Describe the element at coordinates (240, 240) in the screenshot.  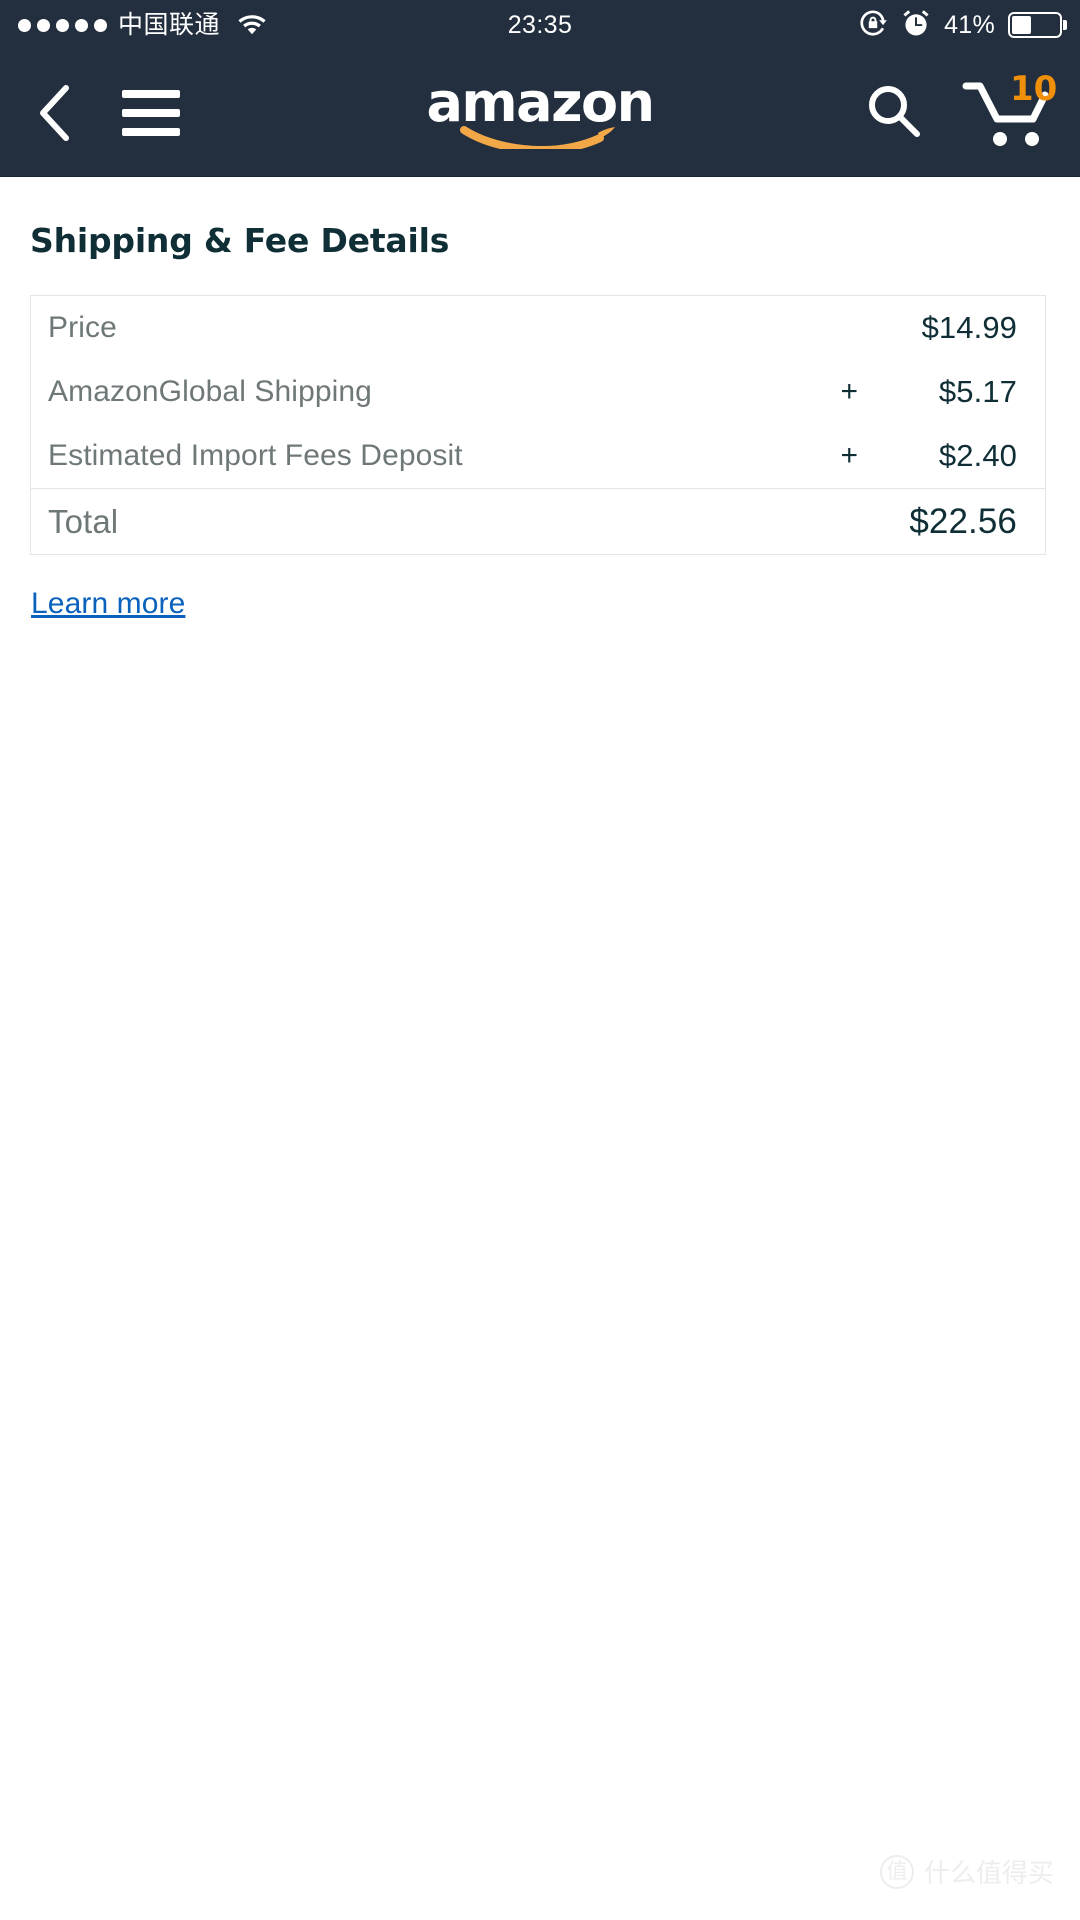
I see `page-title: Shipping & Fee Details` at that location.